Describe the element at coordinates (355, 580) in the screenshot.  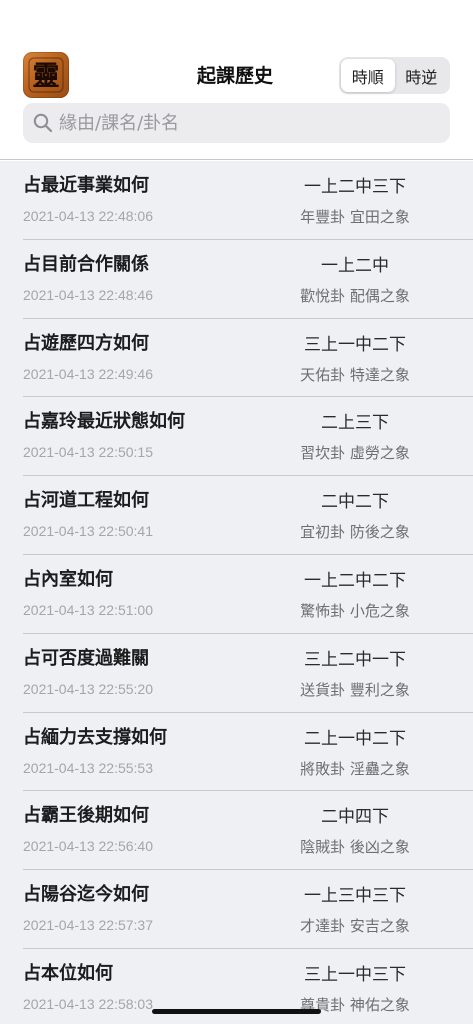
I see `record-lesson-name: 一上二中二下` at that location.